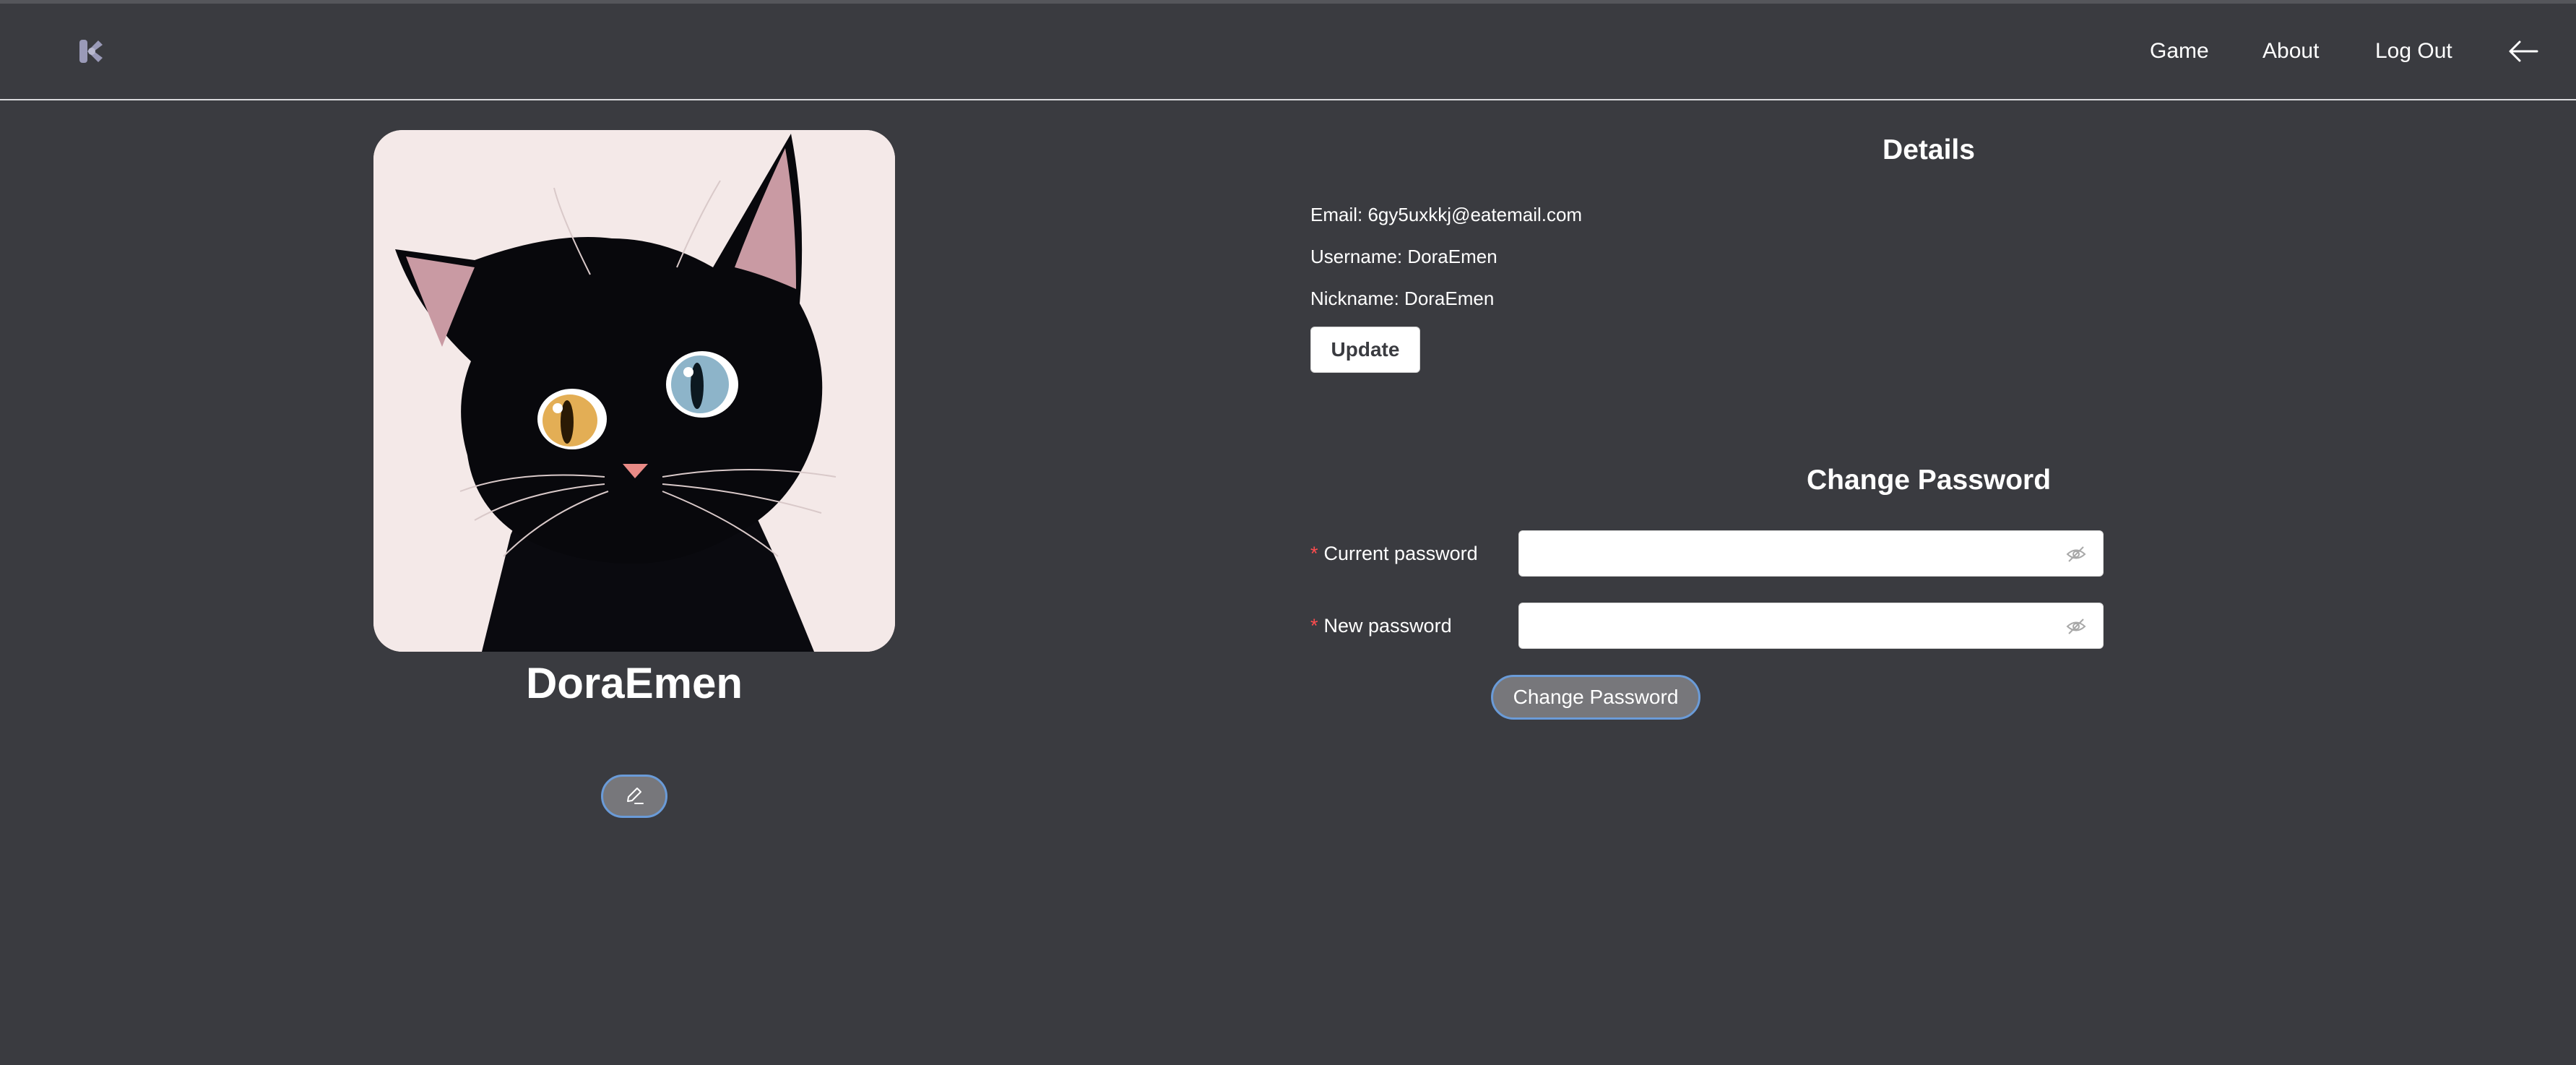 The height and width of the screenshot is (1065, 2576). I want to click on new-password-label: * New password, so click(1381, 625).